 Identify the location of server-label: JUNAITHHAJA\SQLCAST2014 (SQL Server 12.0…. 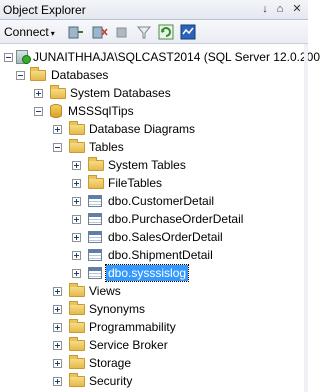
(176, 57).